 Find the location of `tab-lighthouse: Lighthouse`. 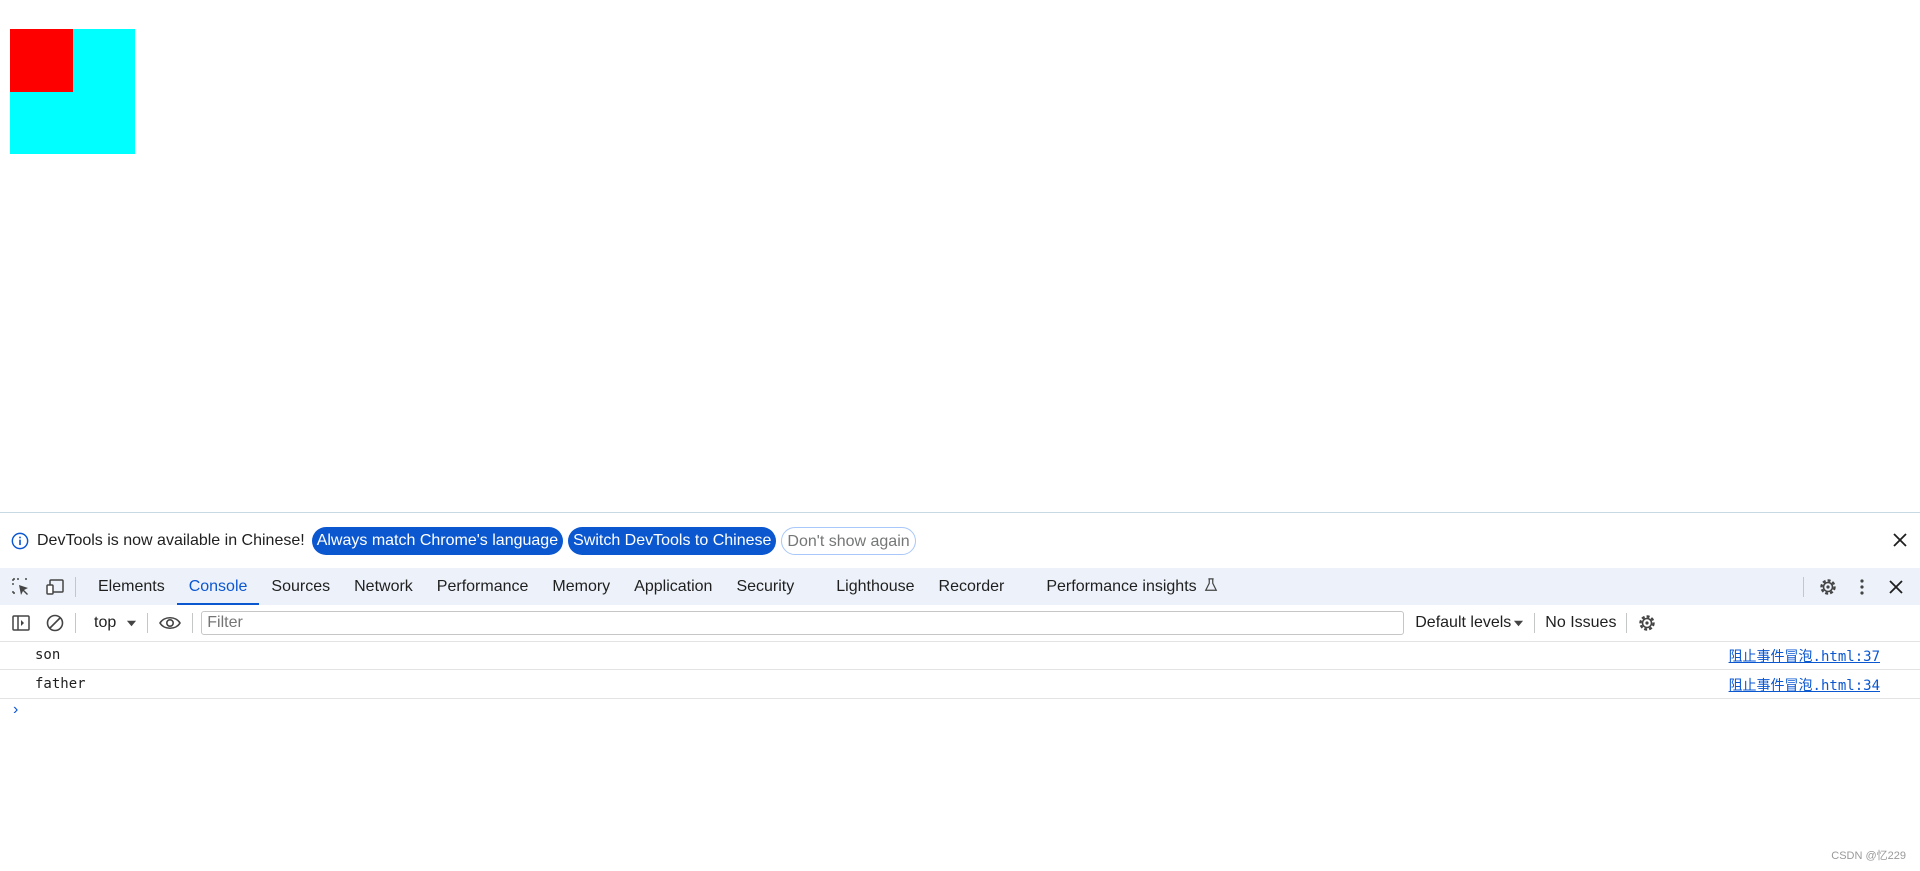

tab-lighthouse: Lighthouse is located at coordinates (875, 586).